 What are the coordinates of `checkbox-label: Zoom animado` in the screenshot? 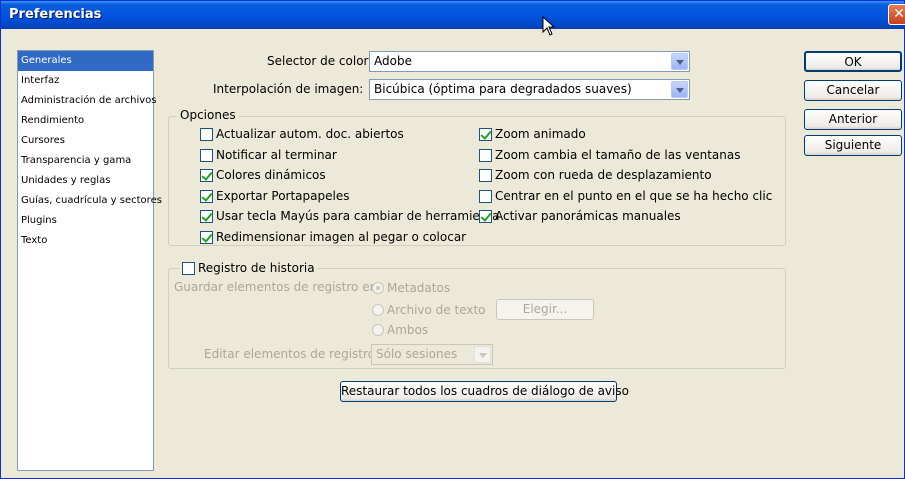 It's located at (540, 134).